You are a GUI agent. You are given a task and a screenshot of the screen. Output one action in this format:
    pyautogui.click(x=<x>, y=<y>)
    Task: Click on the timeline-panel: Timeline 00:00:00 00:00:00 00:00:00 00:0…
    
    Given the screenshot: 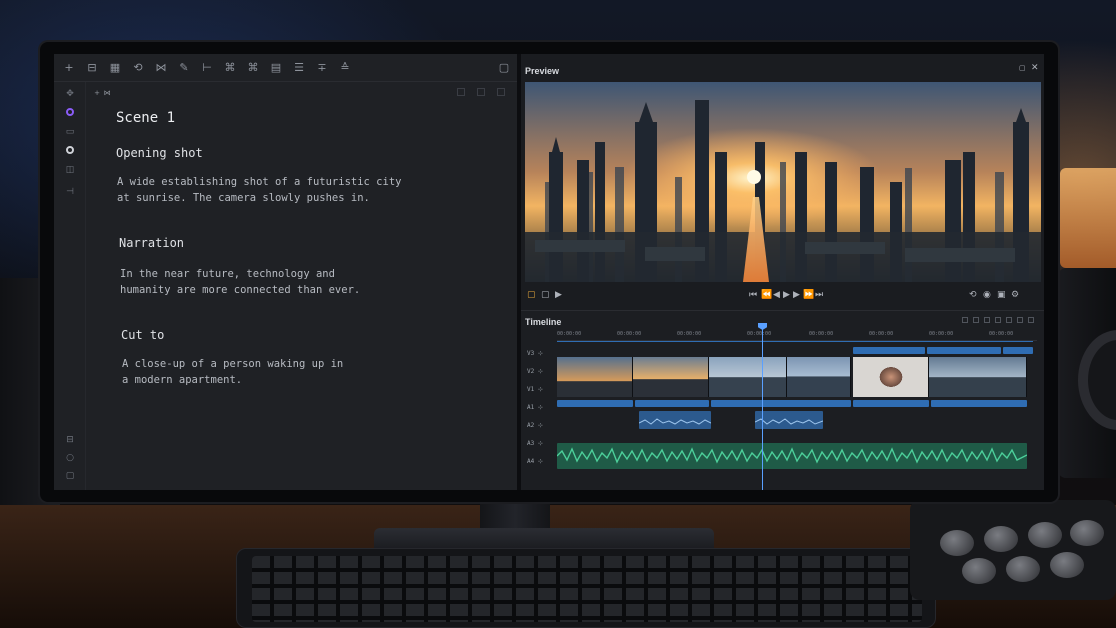 What is the action you would take?
    pyautogui.click(x=782, y=400)
    